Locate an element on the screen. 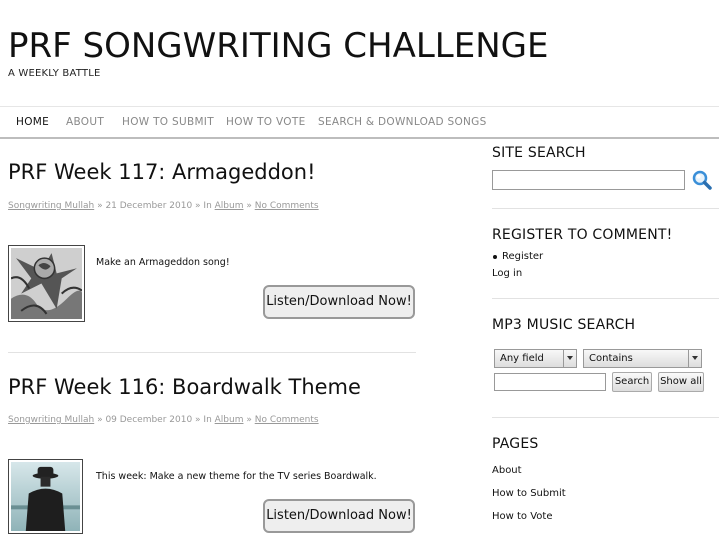 The width and height of the screenshot is (727, 545). post-title: PRF Week 116: Boardwalk Theme is located at coordinates (184, 387).